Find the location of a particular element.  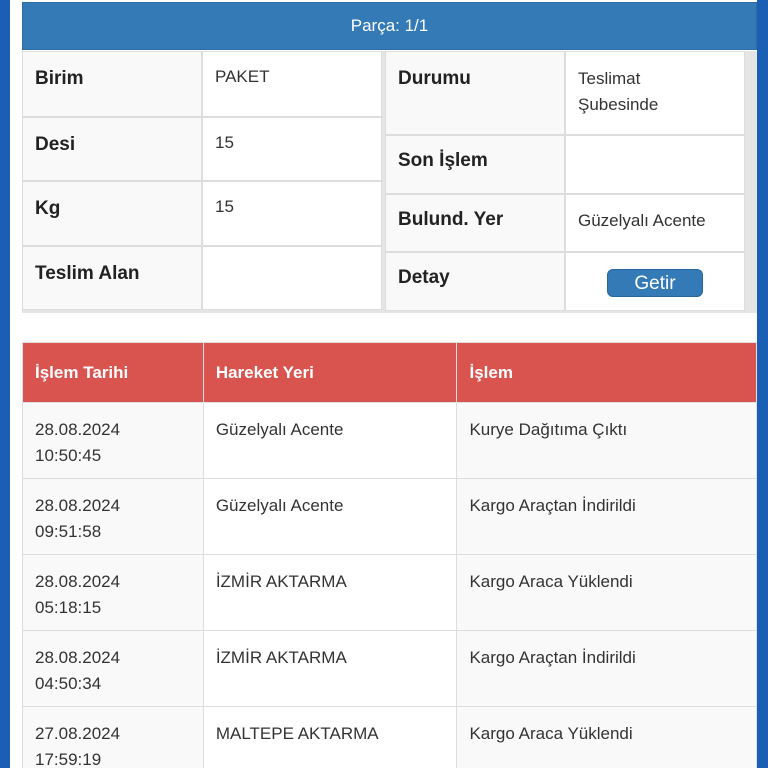

info-label-bulund-yer: Bulund. Yer is located at coordinates (475, 223).